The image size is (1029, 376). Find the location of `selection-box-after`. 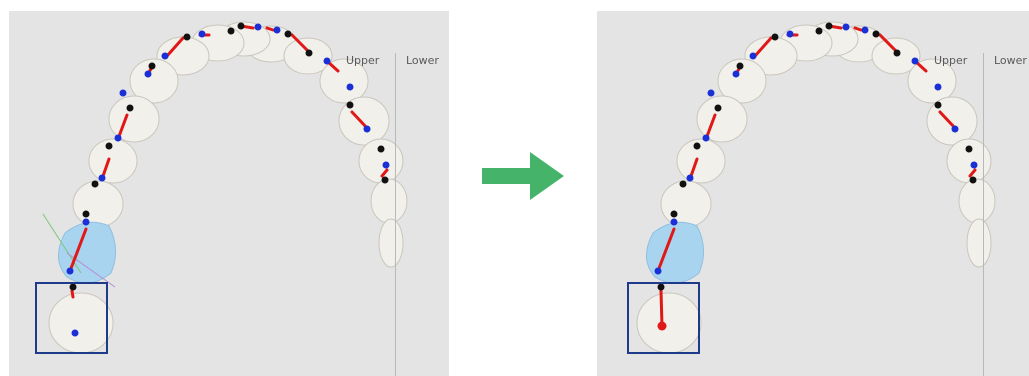

selection-box-after is located at coordinates (663, 318).